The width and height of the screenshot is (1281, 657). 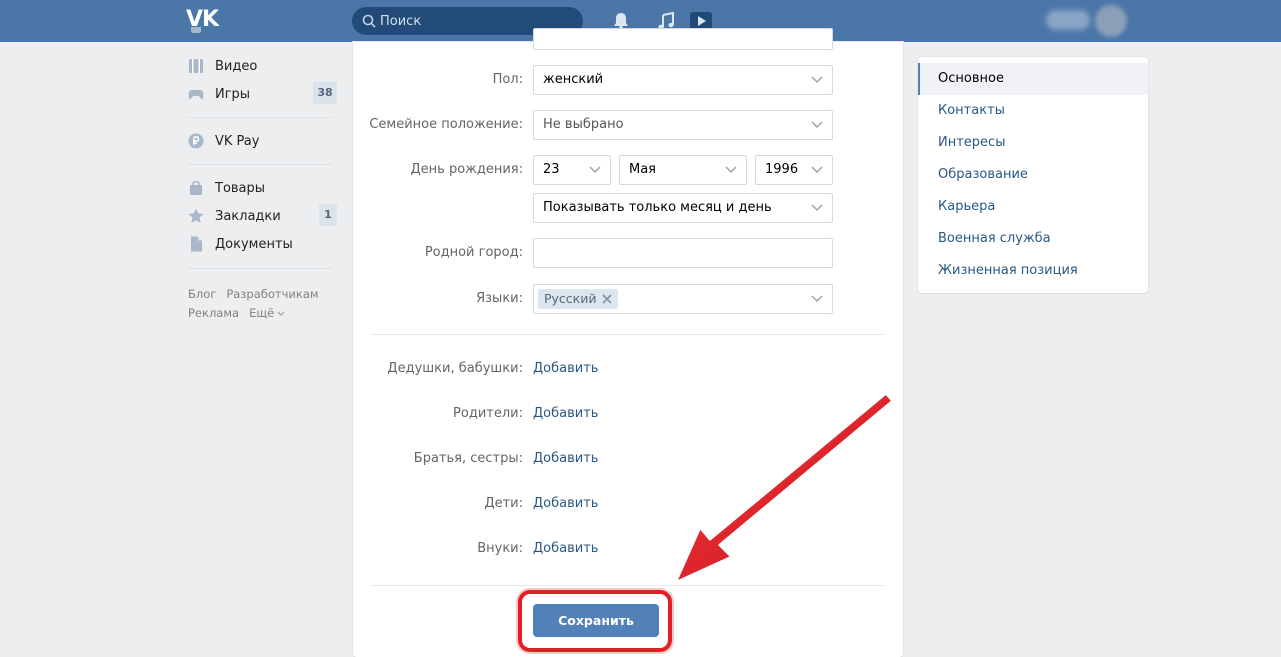 I want to click on goods-icon, so click(x=196, y=187).